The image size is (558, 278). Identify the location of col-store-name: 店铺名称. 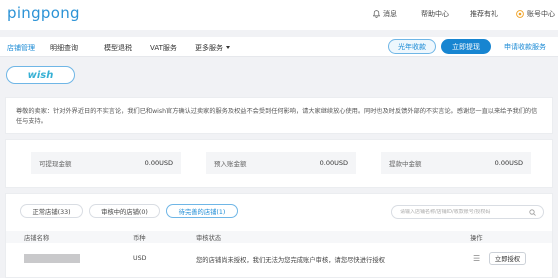
(37, 238).